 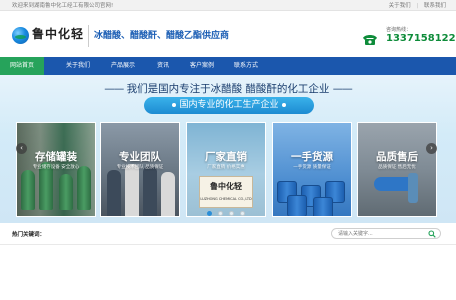 What do you see at coordinates (226, 192) in the screenshot?
I see `company-sign: 鲁中化轻 LUZHONG CHEMICAL CO.,LTD` at bounding box center [226, 192].